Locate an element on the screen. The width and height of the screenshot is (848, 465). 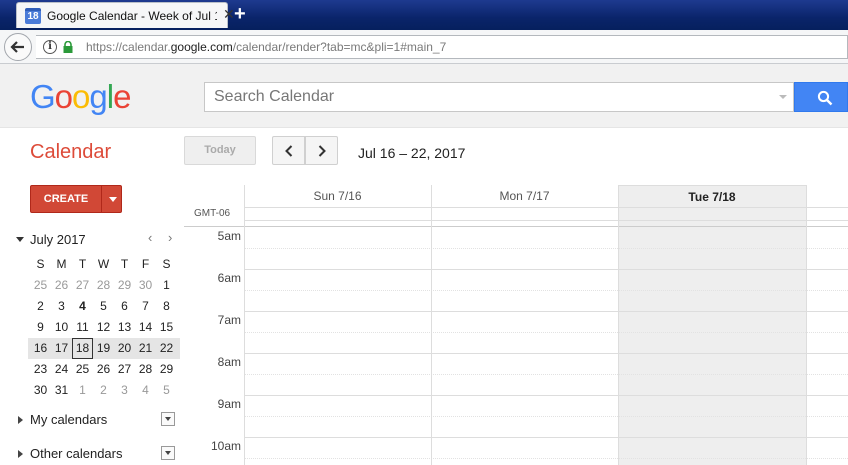
create-button: CREATE is located at coordinates (76, 199).